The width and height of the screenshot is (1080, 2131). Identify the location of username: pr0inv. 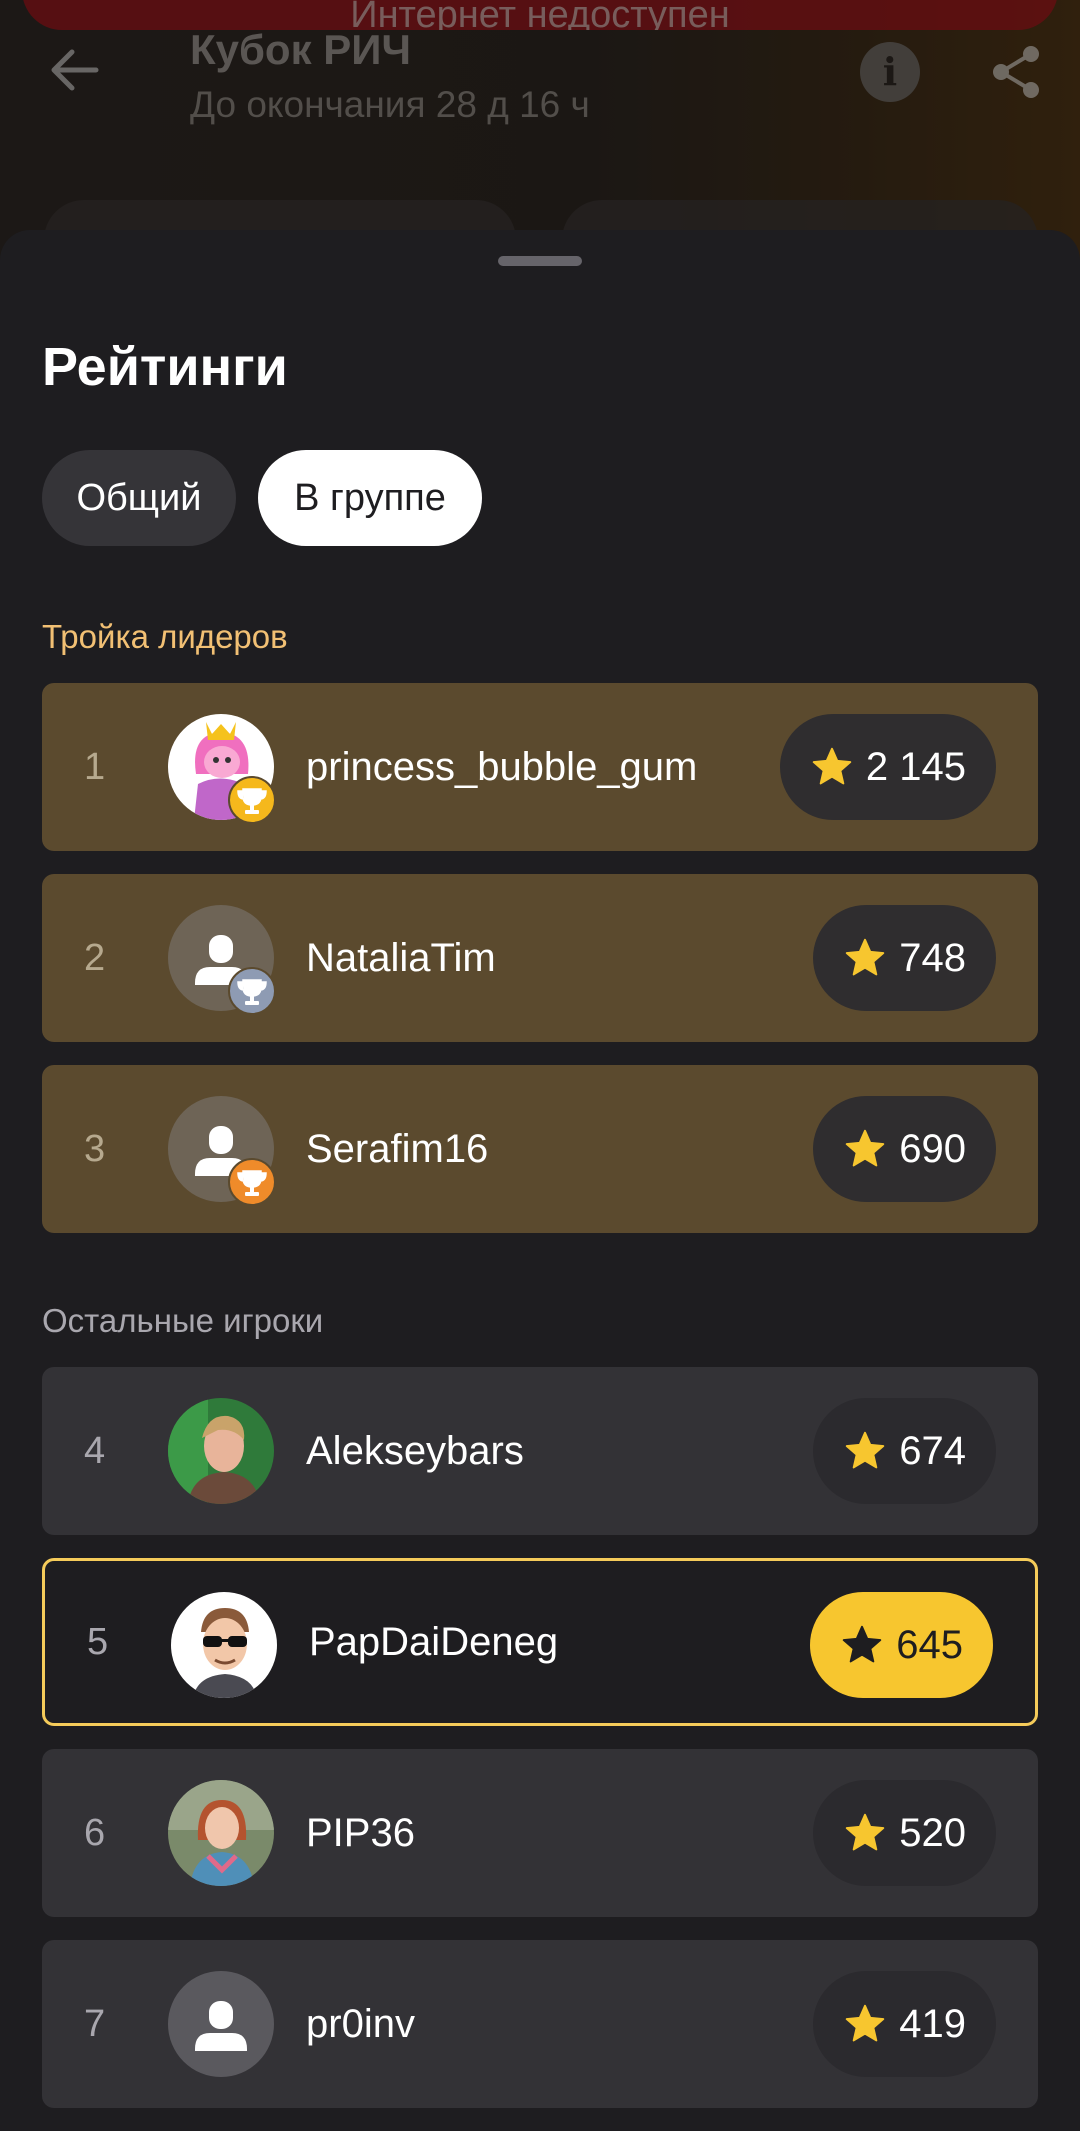
(360, 2023).